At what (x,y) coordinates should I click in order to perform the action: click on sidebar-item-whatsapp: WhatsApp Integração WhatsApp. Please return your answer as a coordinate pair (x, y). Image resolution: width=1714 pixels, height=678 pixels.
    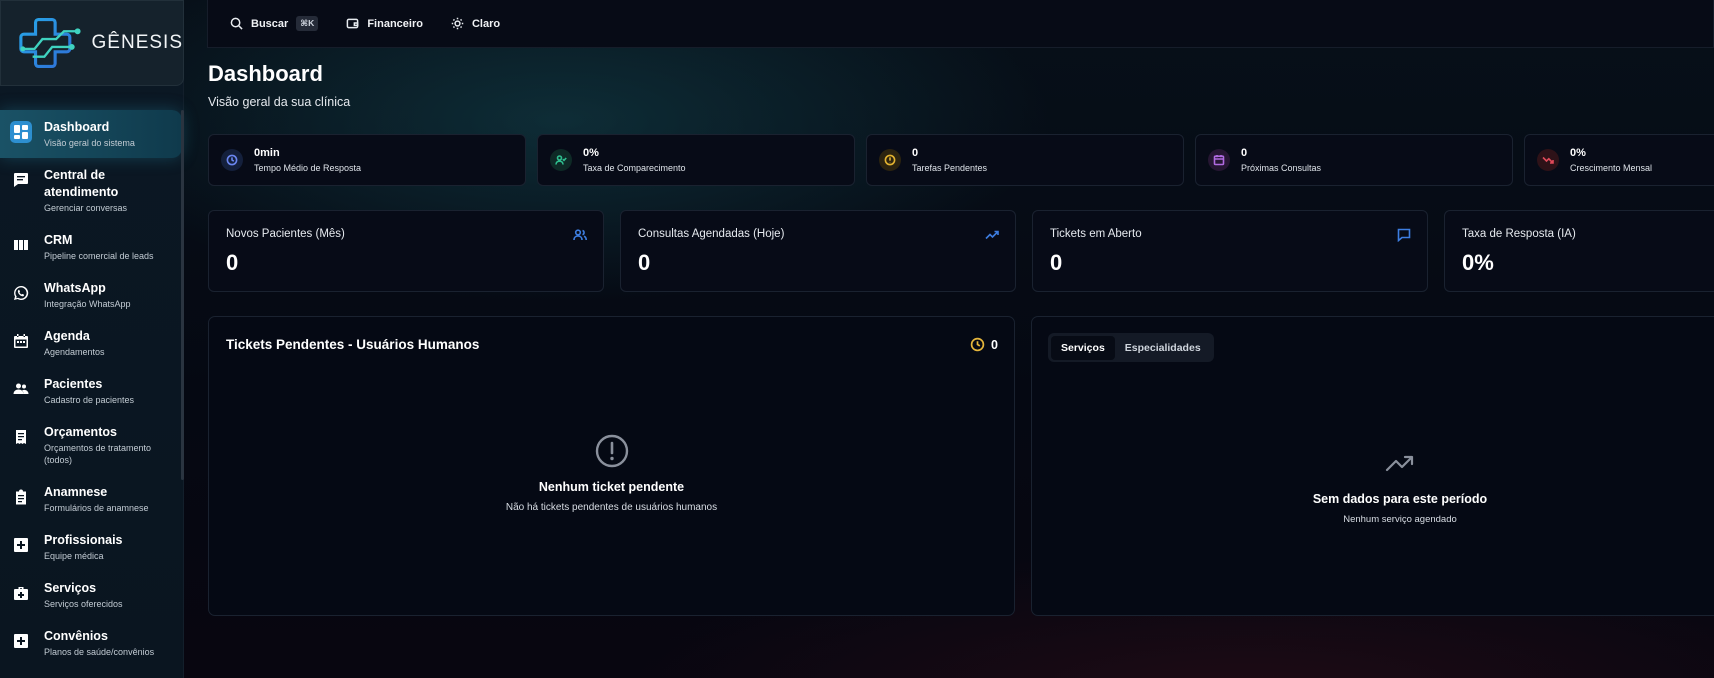
    Looking at the image, I should click on (91, 295).